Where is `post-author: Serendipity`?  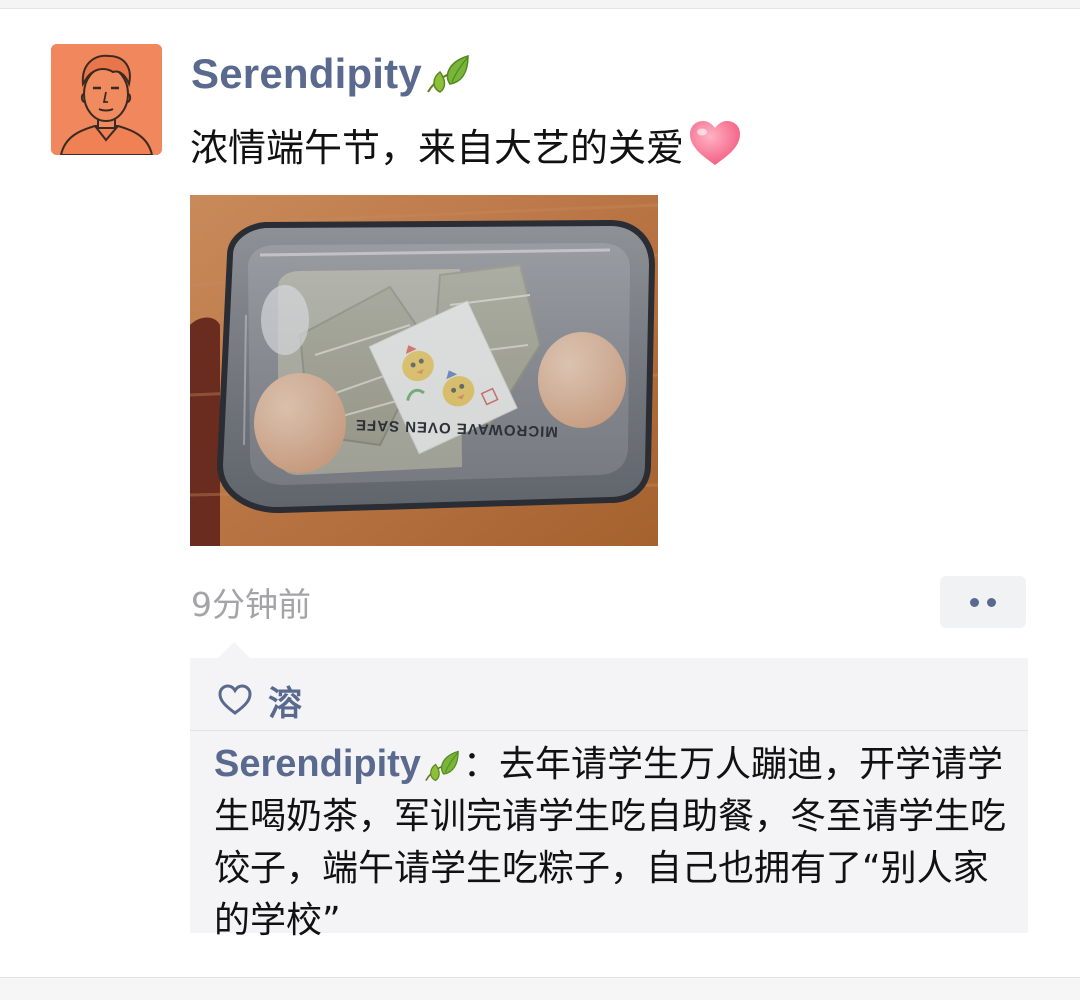 post-author: Serendipity is located at coordinates (332, 74).